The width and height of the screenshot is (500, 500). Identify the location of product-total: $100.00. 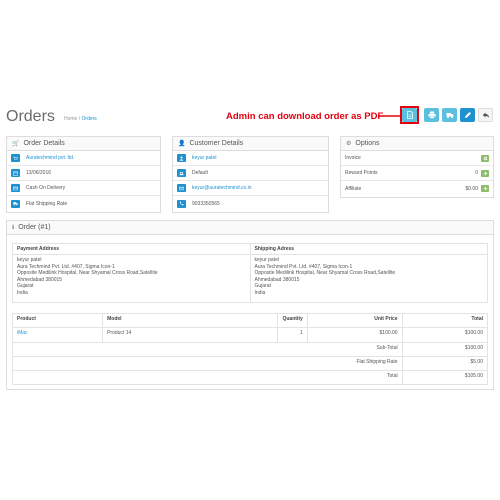
(445, 335).